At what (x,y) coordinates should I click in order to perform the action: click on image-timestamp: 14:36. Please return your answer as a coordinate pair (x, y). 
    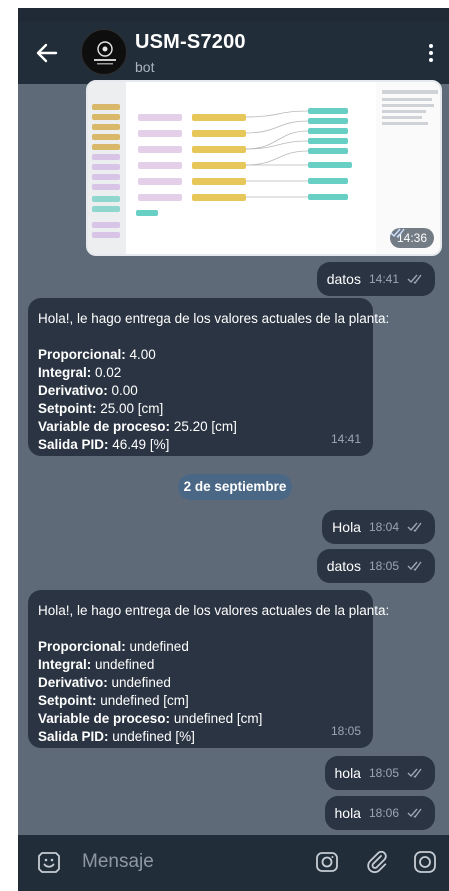
    Looking at the image, I should click on (411, 238).